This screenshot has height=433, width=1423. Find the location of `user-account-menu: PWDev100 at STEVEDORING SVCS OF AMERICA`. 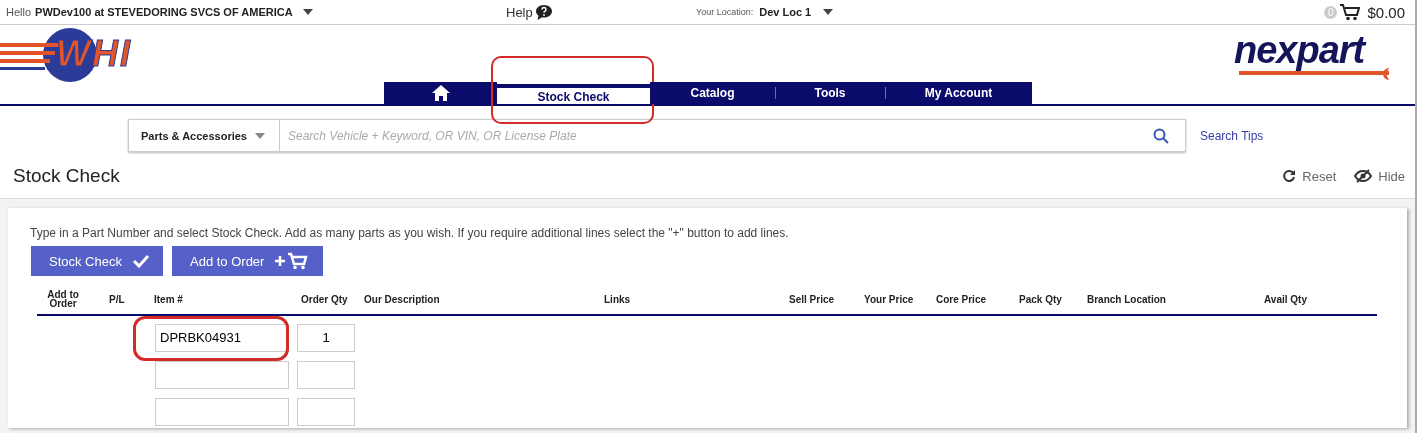

user-account-menu: PWDev100 at STEVEDORING SVCS OF AMERICA is located at coordinates (164, 12).